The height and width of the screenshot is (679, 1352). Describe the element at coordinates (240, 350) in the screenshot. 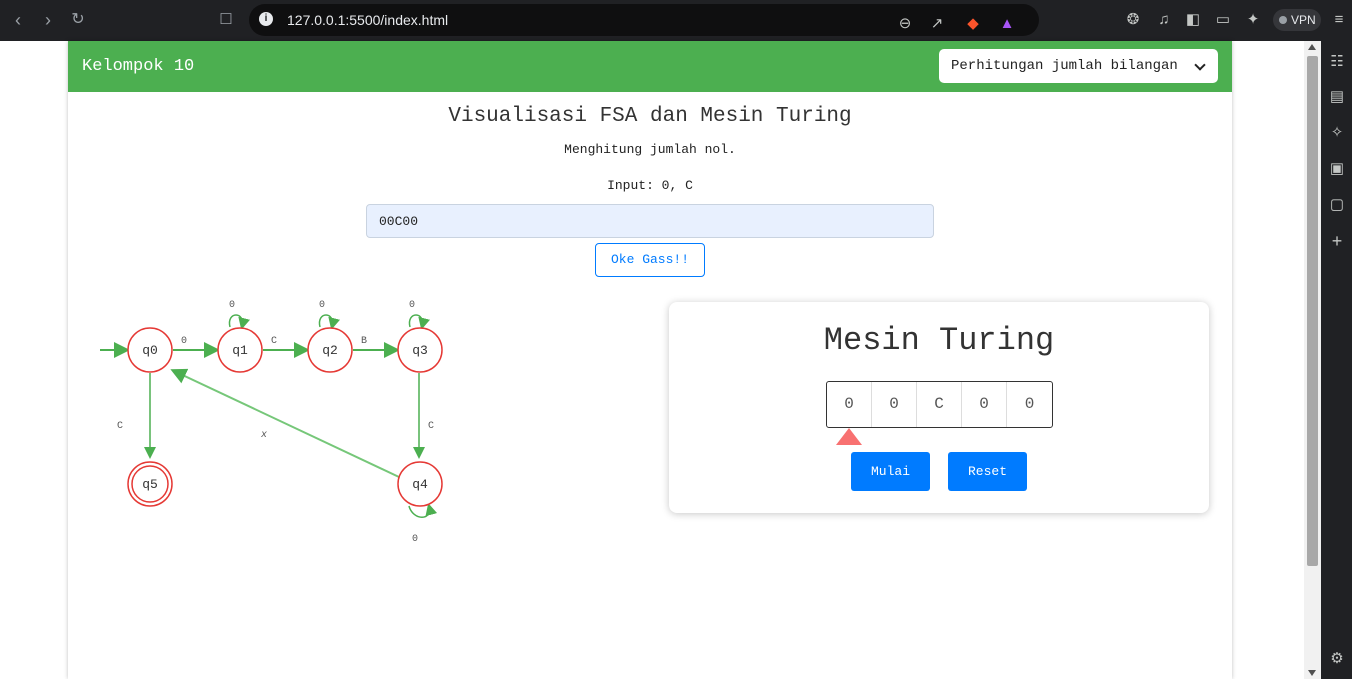

I see `state-label-q1: q1` at that location.